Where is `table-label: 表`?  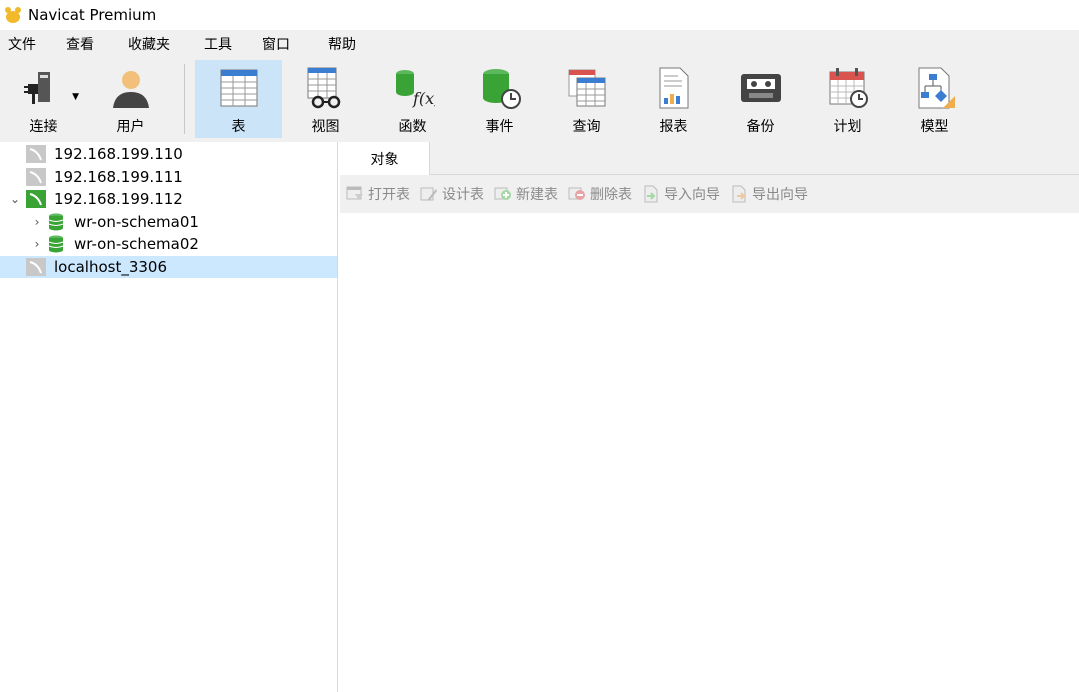 table-label: 表 is located at coordinates (238, 127).